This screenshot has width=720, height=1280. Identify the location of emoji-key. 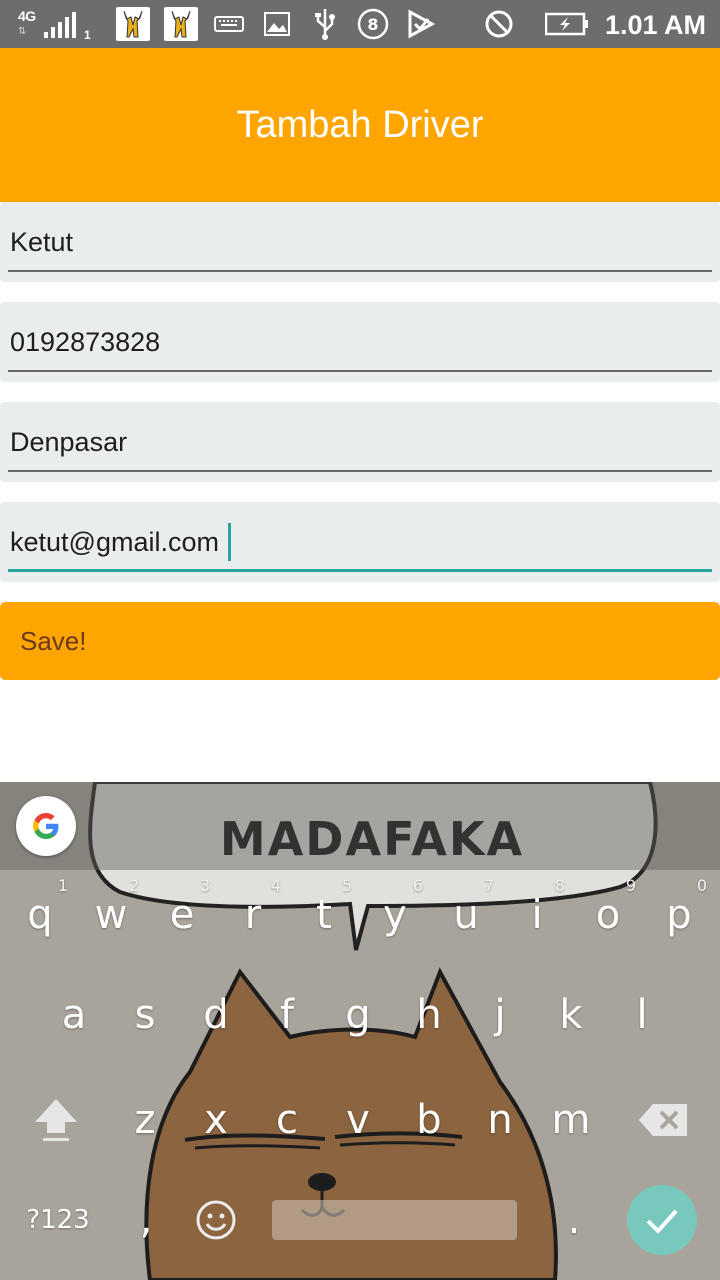
(216, 1220).